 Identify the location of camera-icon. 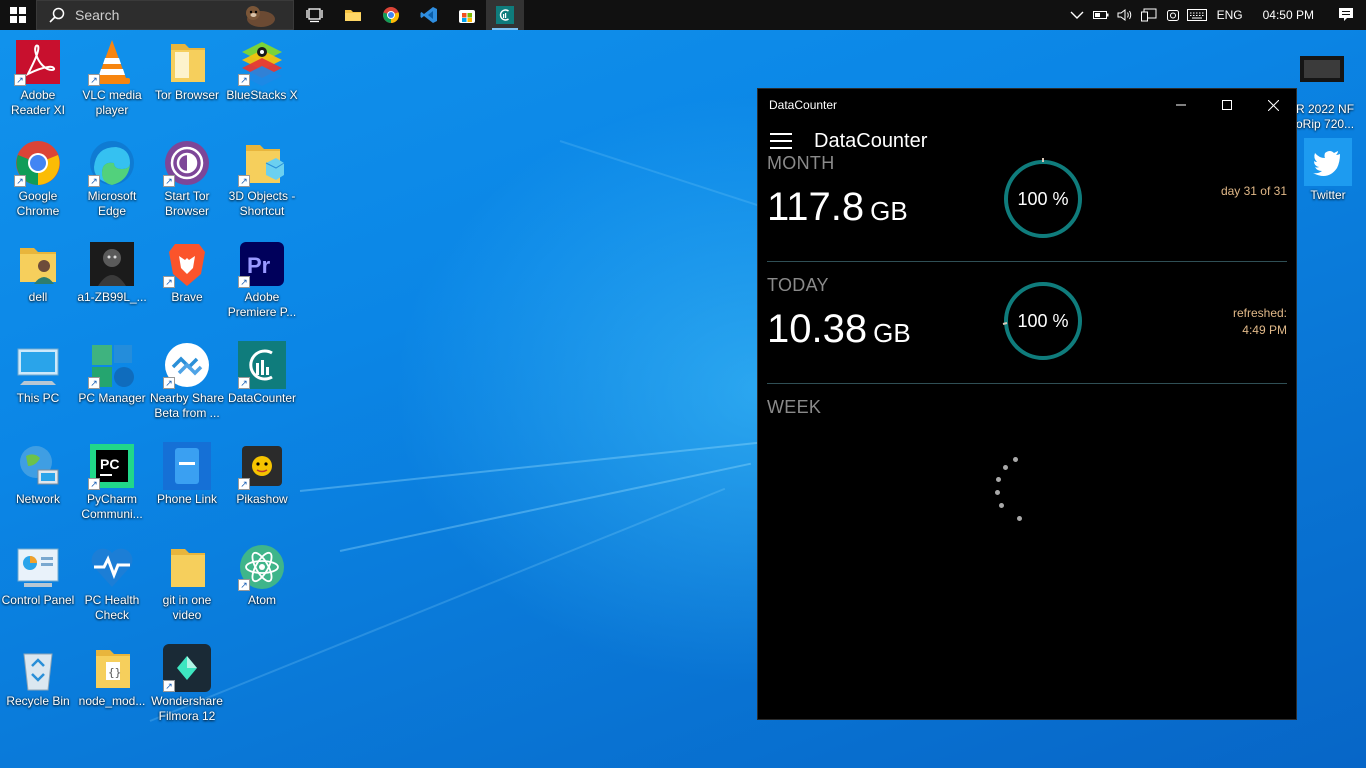
(1172, 15).